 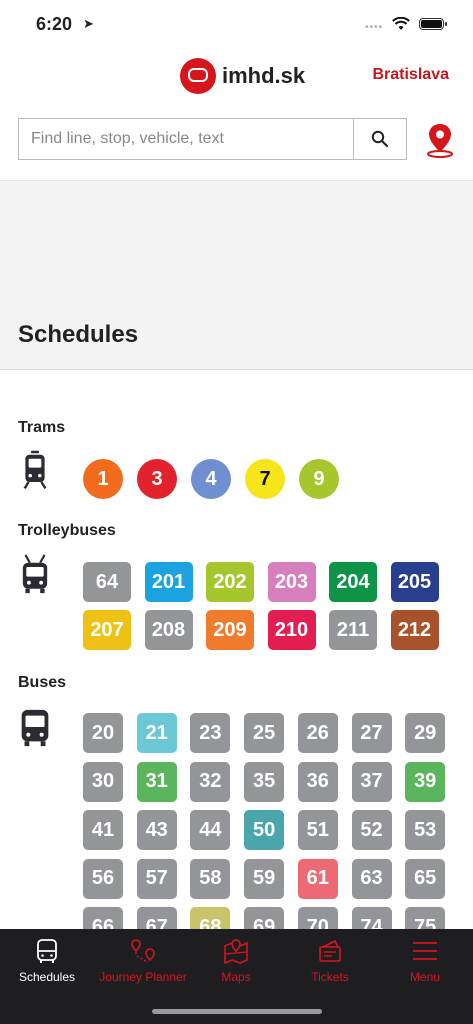 What do you see at coordinates (264, 830) in the screenshot?
I see `line-50-button: 50` at bounding box center [264, 830].